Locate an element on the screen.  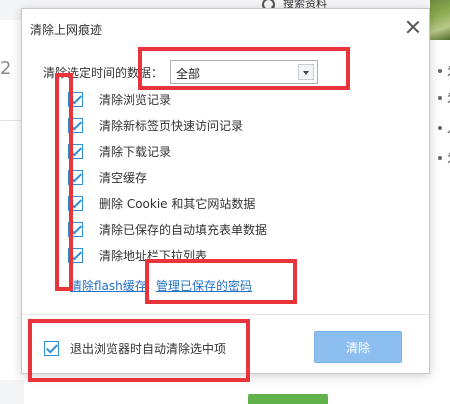
time-range-value: 全部 is located at coordinates (188, 74).